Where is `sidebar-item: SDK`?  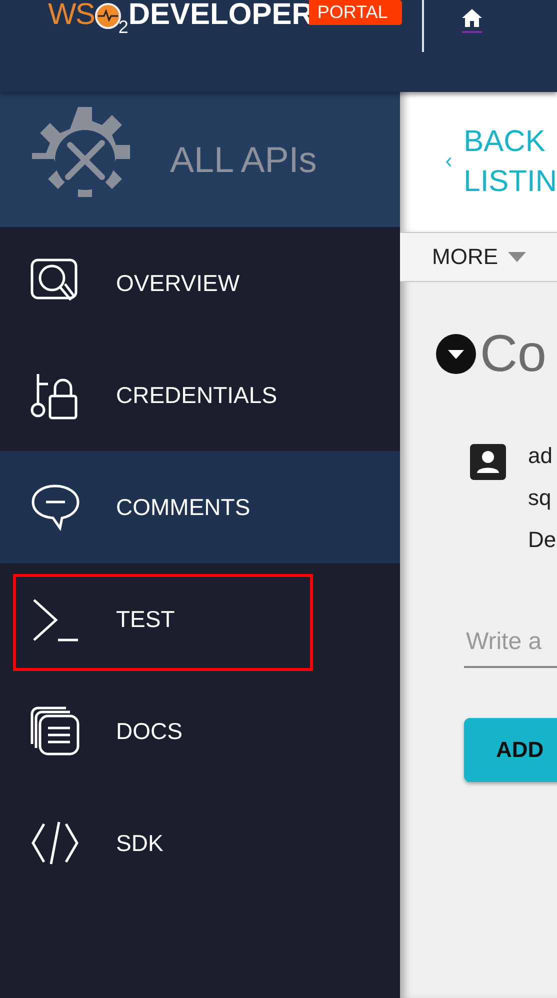
sidebar-item: SDK is located at coordinates (200, 843).